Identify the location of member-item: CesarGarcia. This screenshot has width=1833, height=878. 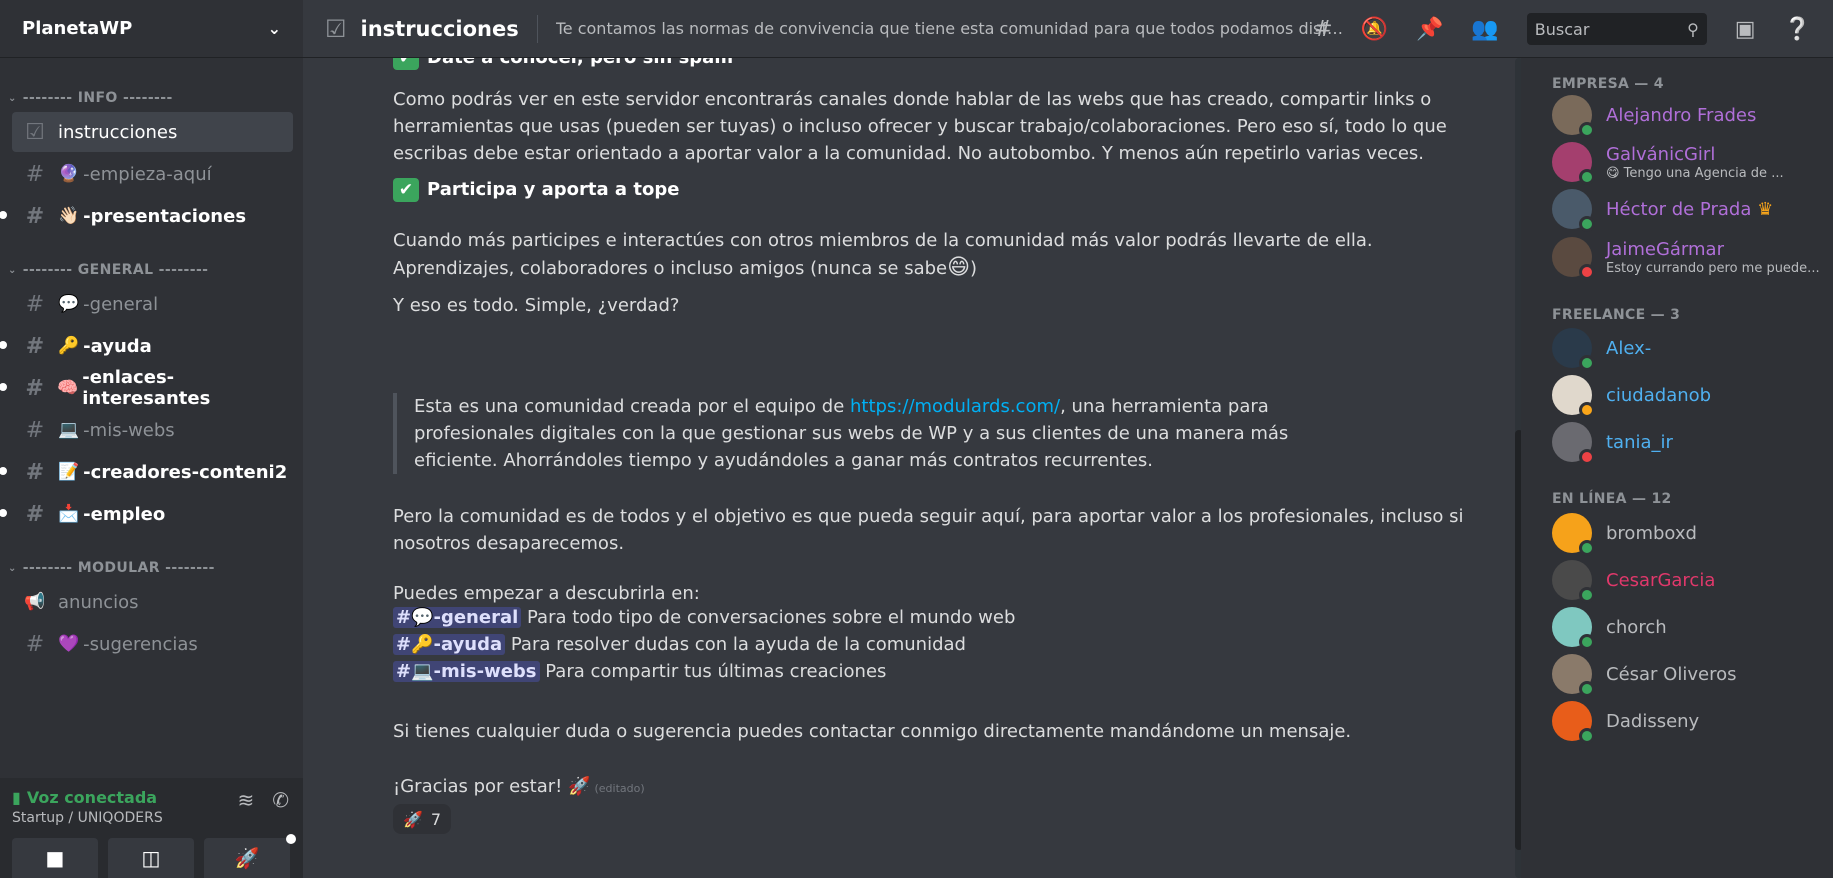
(1687, 581).